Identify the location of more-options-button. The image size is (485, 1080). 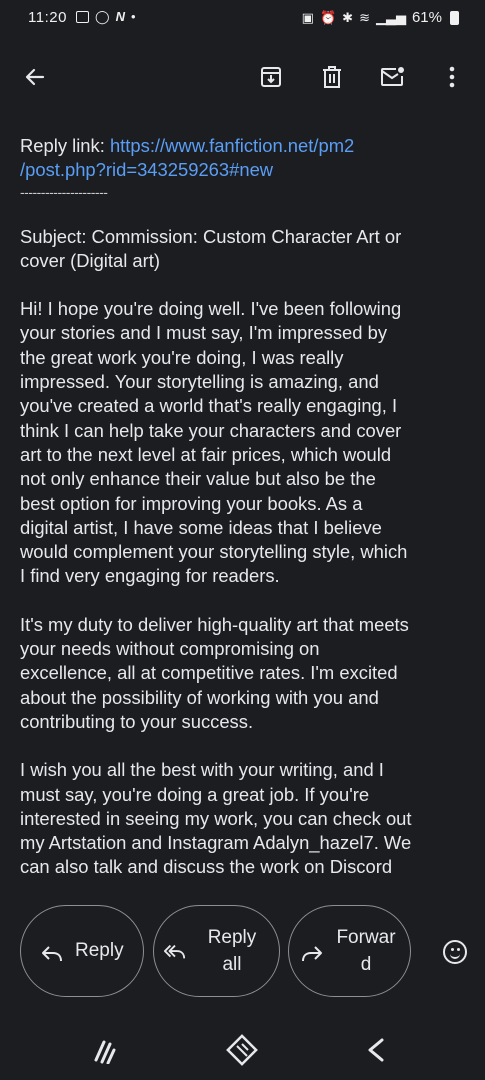
(452, 77).